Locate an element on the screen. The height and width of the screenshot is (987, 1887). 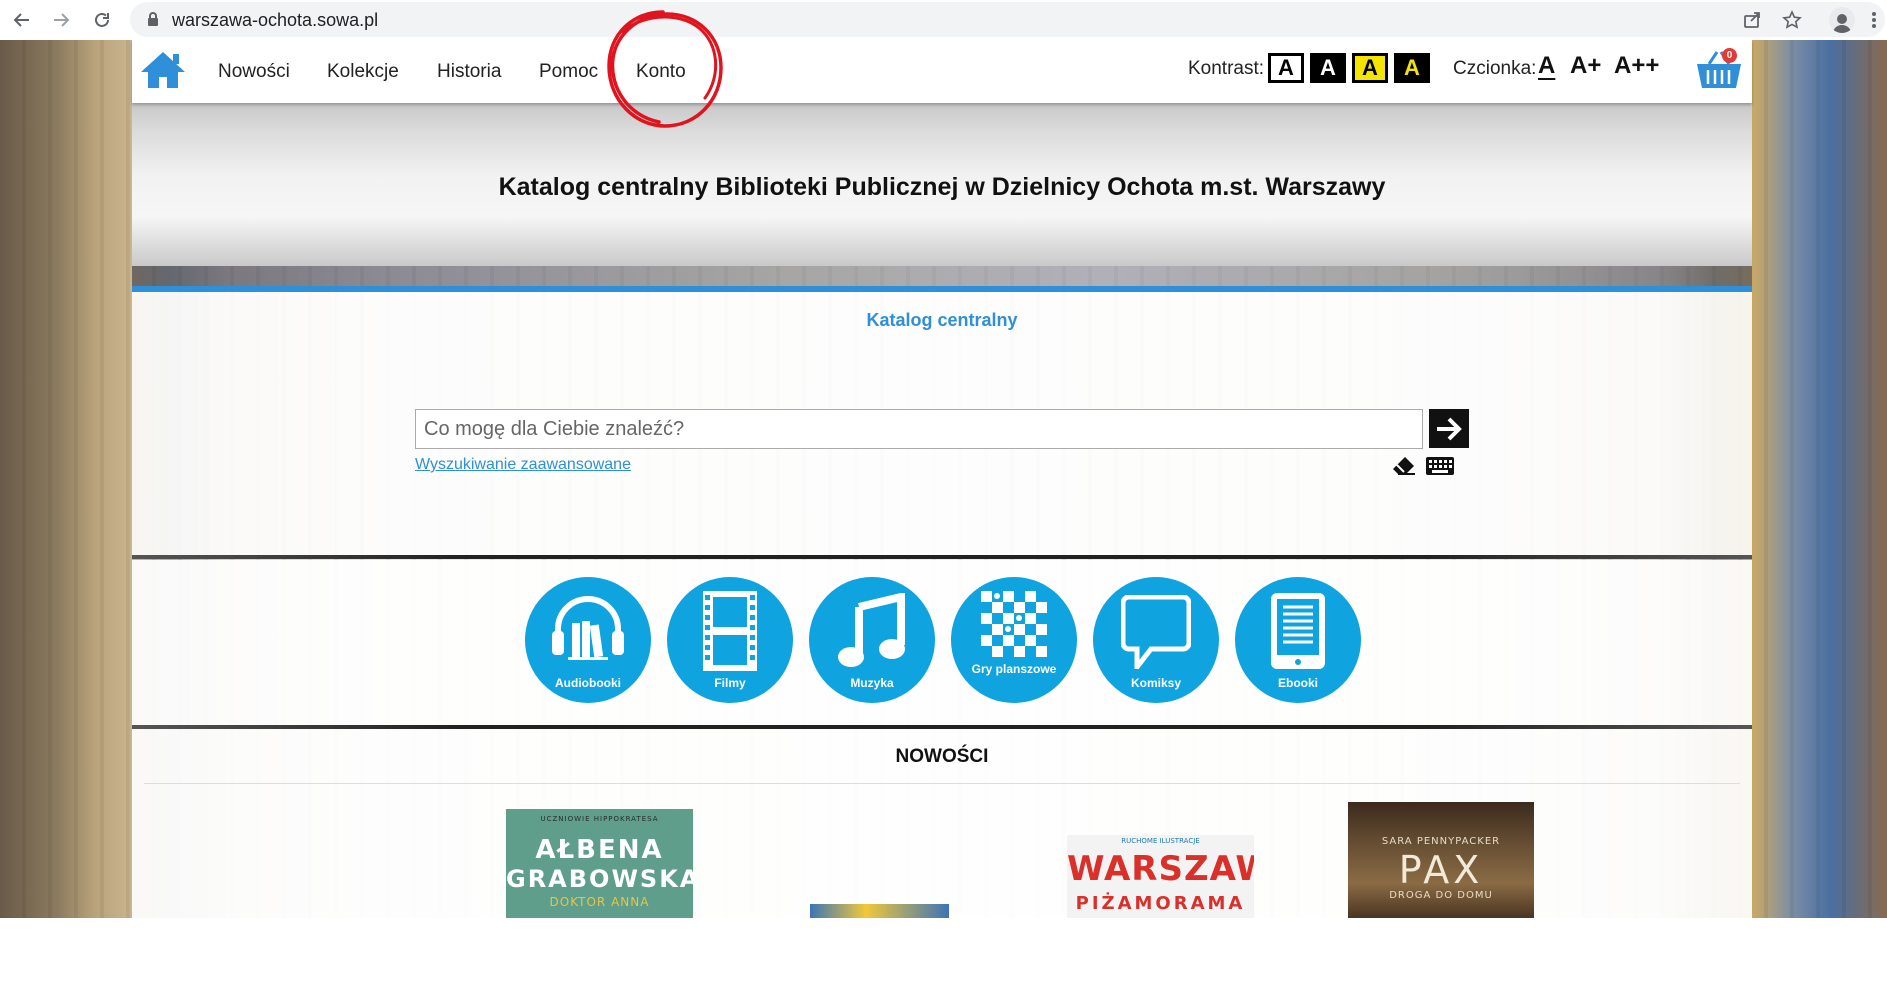
profile-icon is located at coordinates (1842, 20).